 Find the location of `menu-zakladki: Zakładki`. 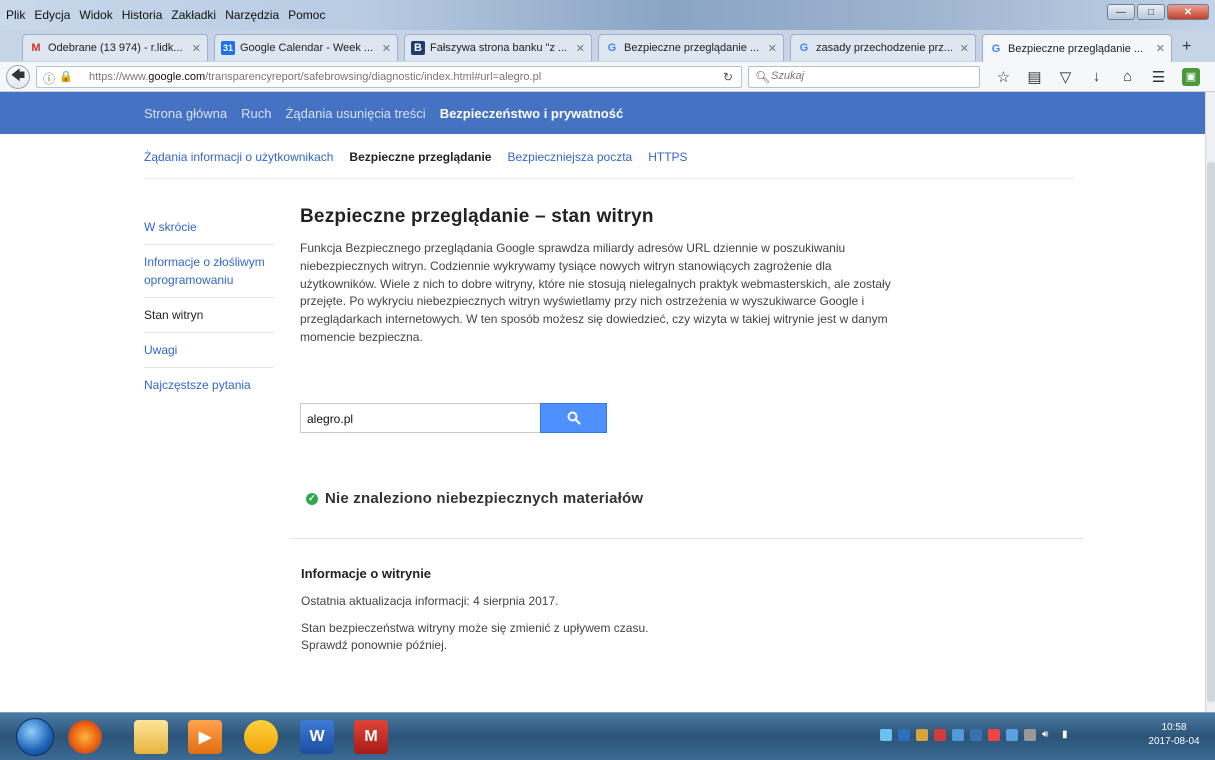

menu-zakladki: Zakładki is located at coordinates (193, 15).